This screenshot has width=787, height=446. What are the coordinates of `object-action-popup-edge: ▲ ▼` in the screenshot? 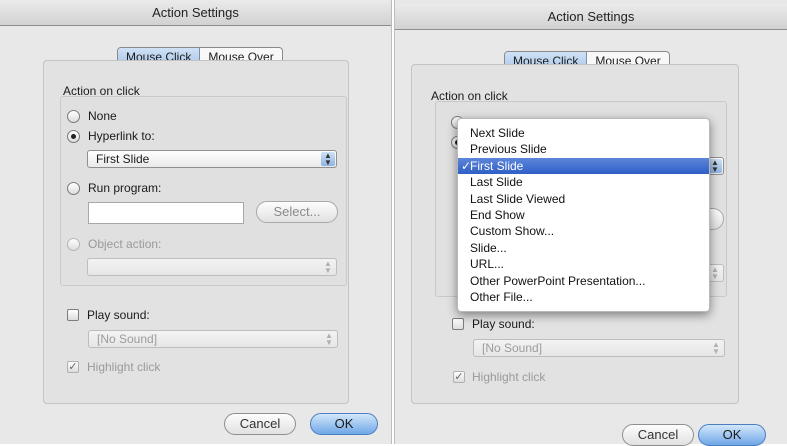 It's located at (717, 273).